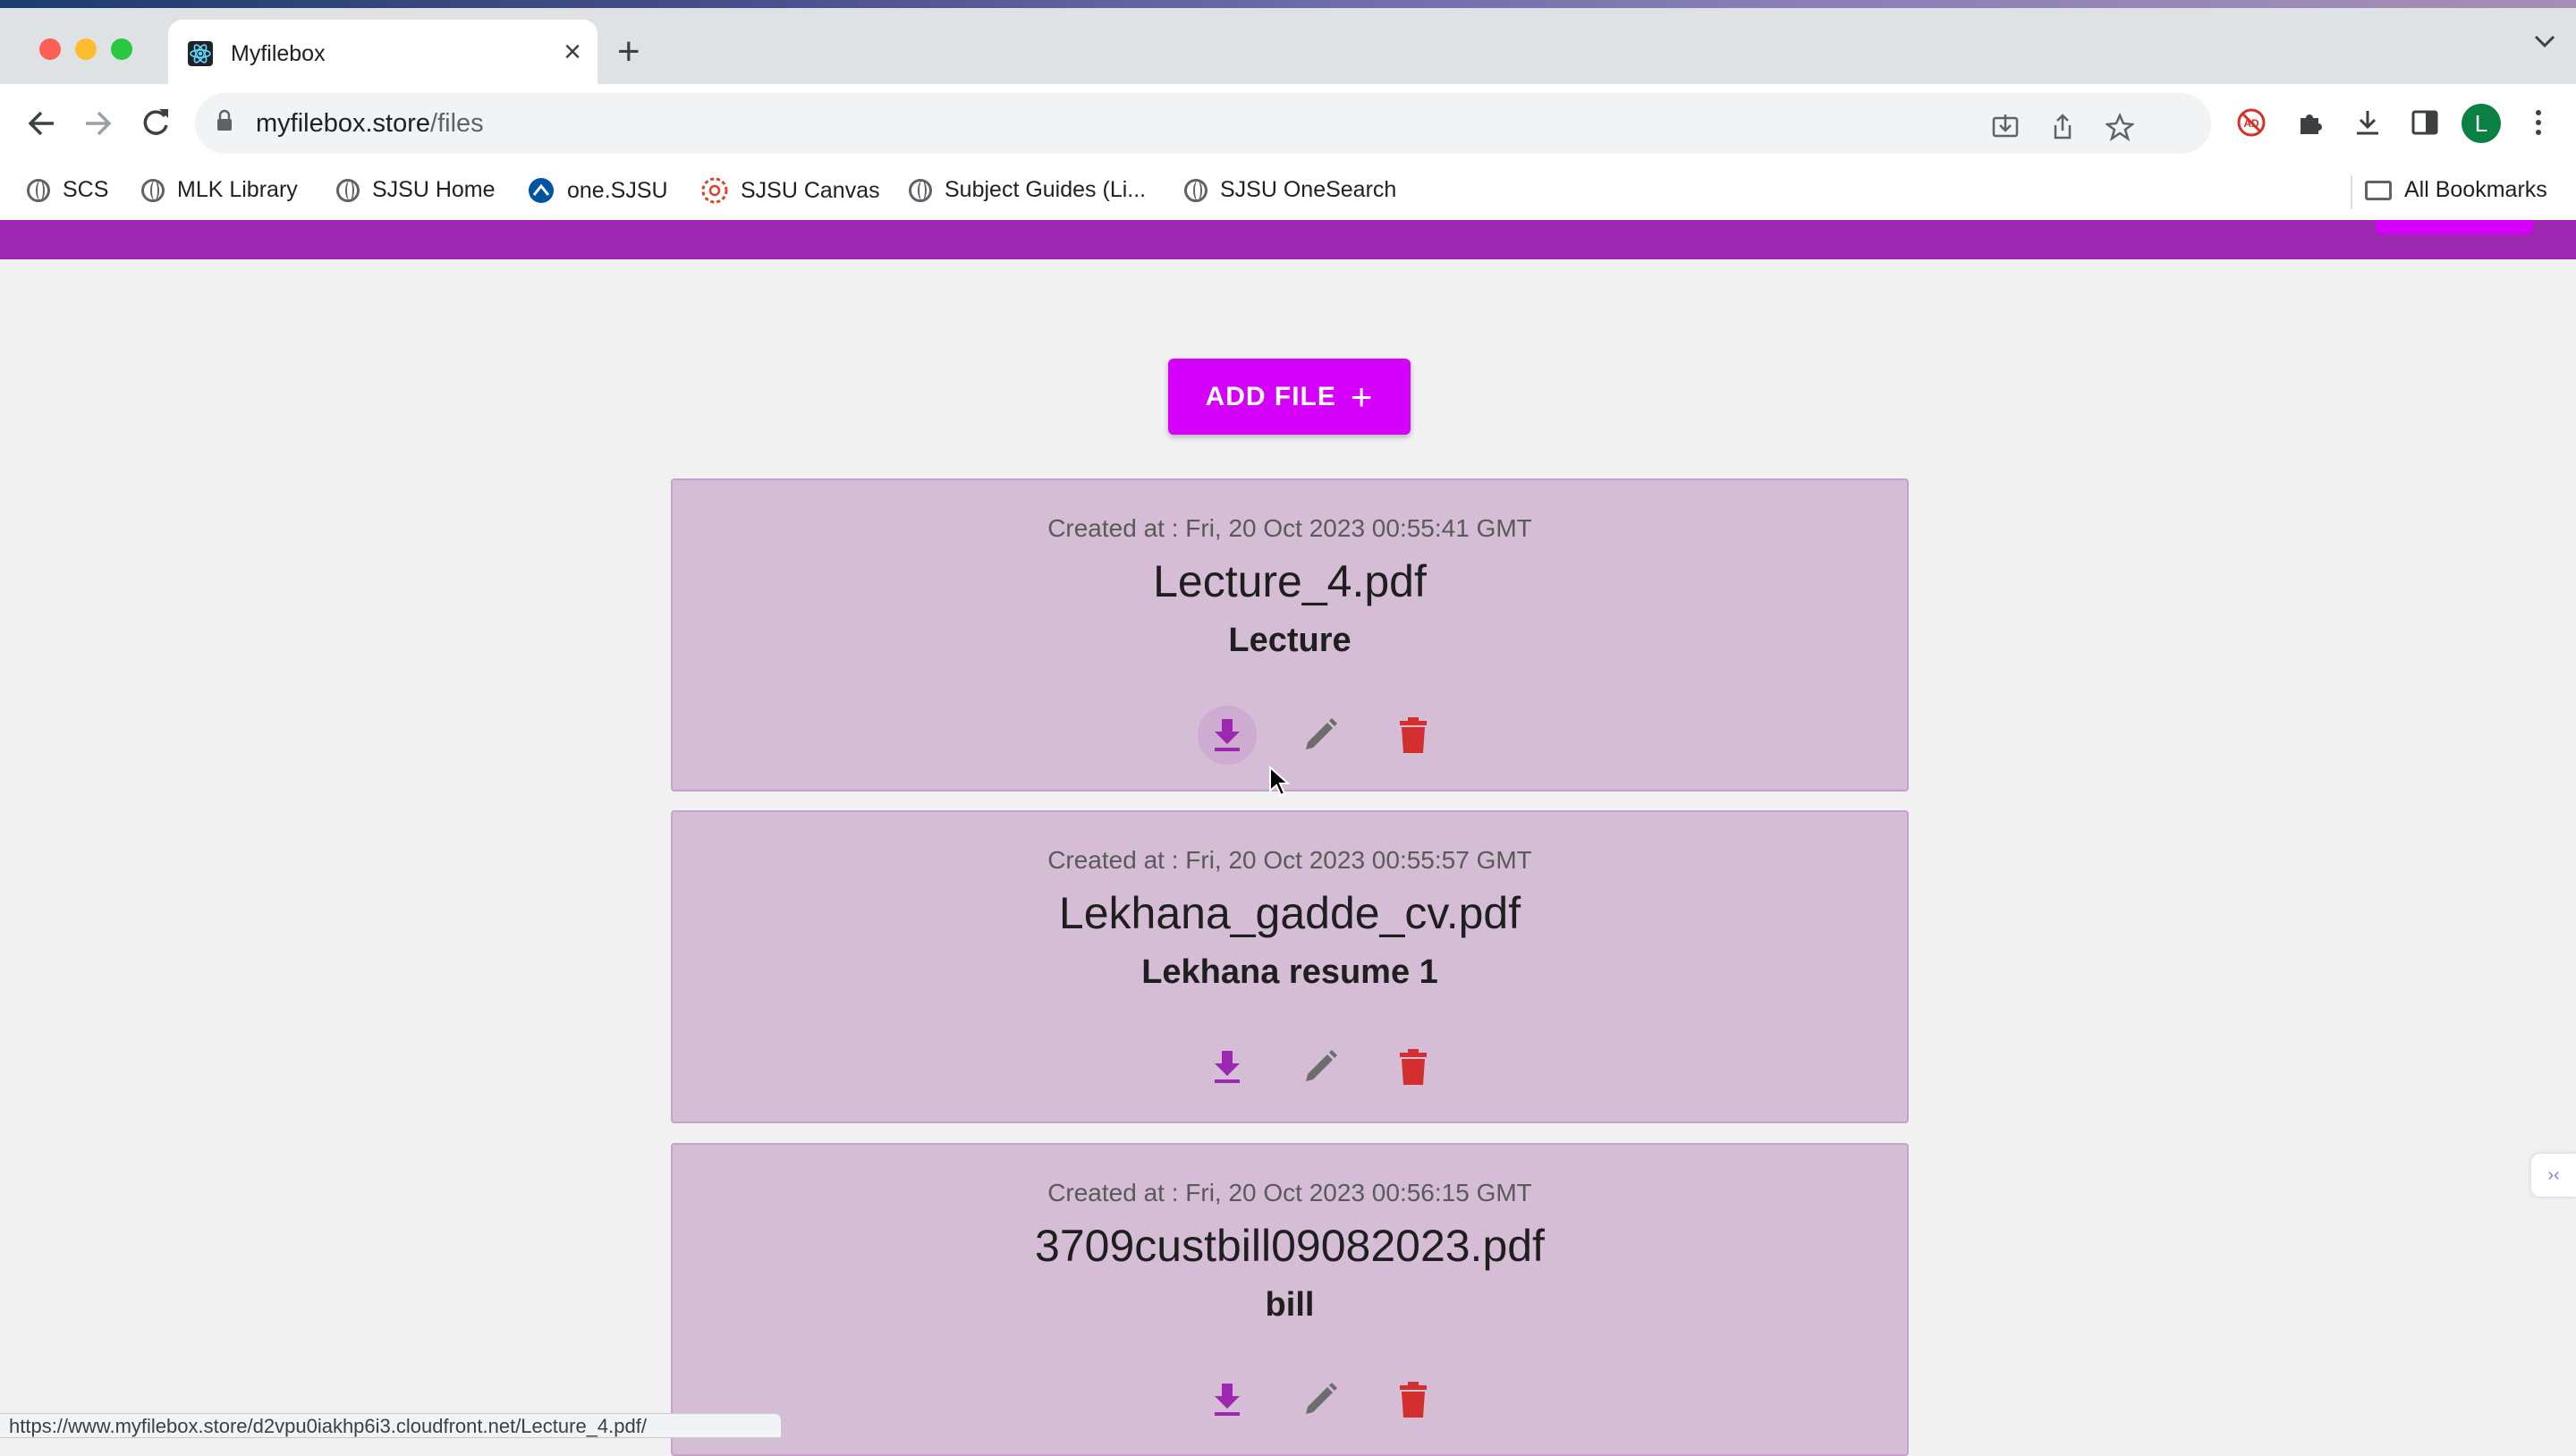 This screenshot has height=1456, width=2576. I want to click on bookmark-scs: SCS, so click(67, 190).